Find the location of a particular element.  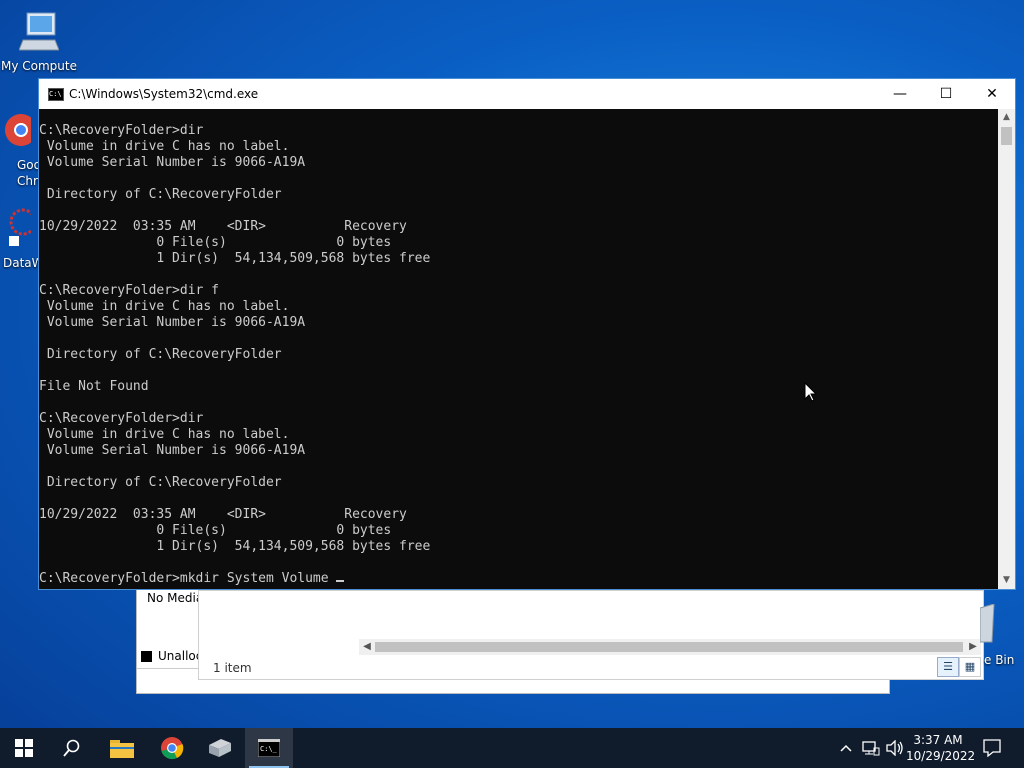

unallocated-swatch is located at coordinates (146, 656).